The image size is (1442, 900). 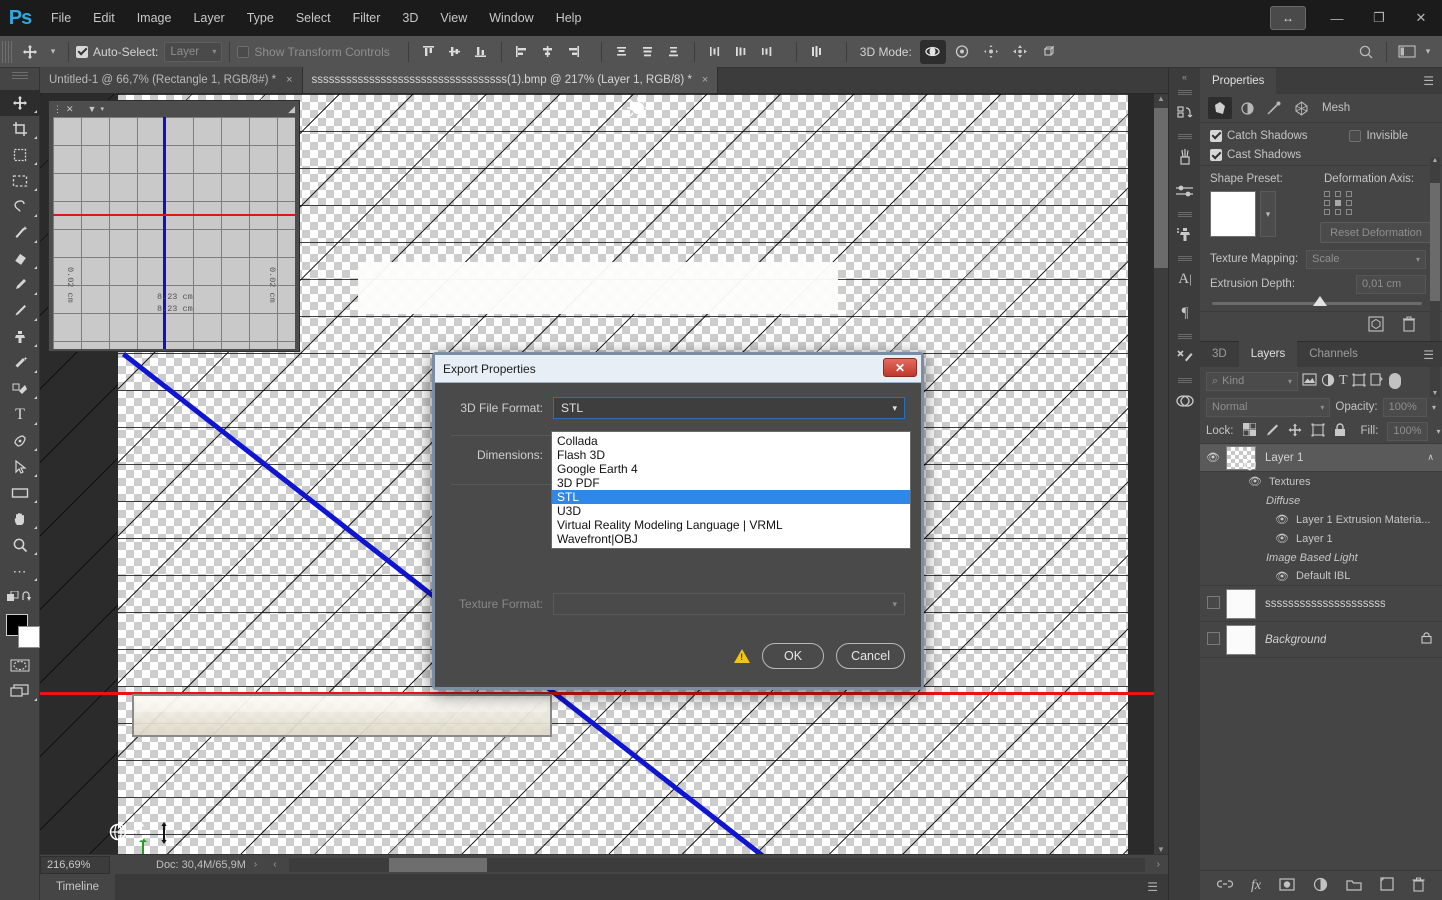 I want to click on quick-mask-mode, so click(x=20, y=665).